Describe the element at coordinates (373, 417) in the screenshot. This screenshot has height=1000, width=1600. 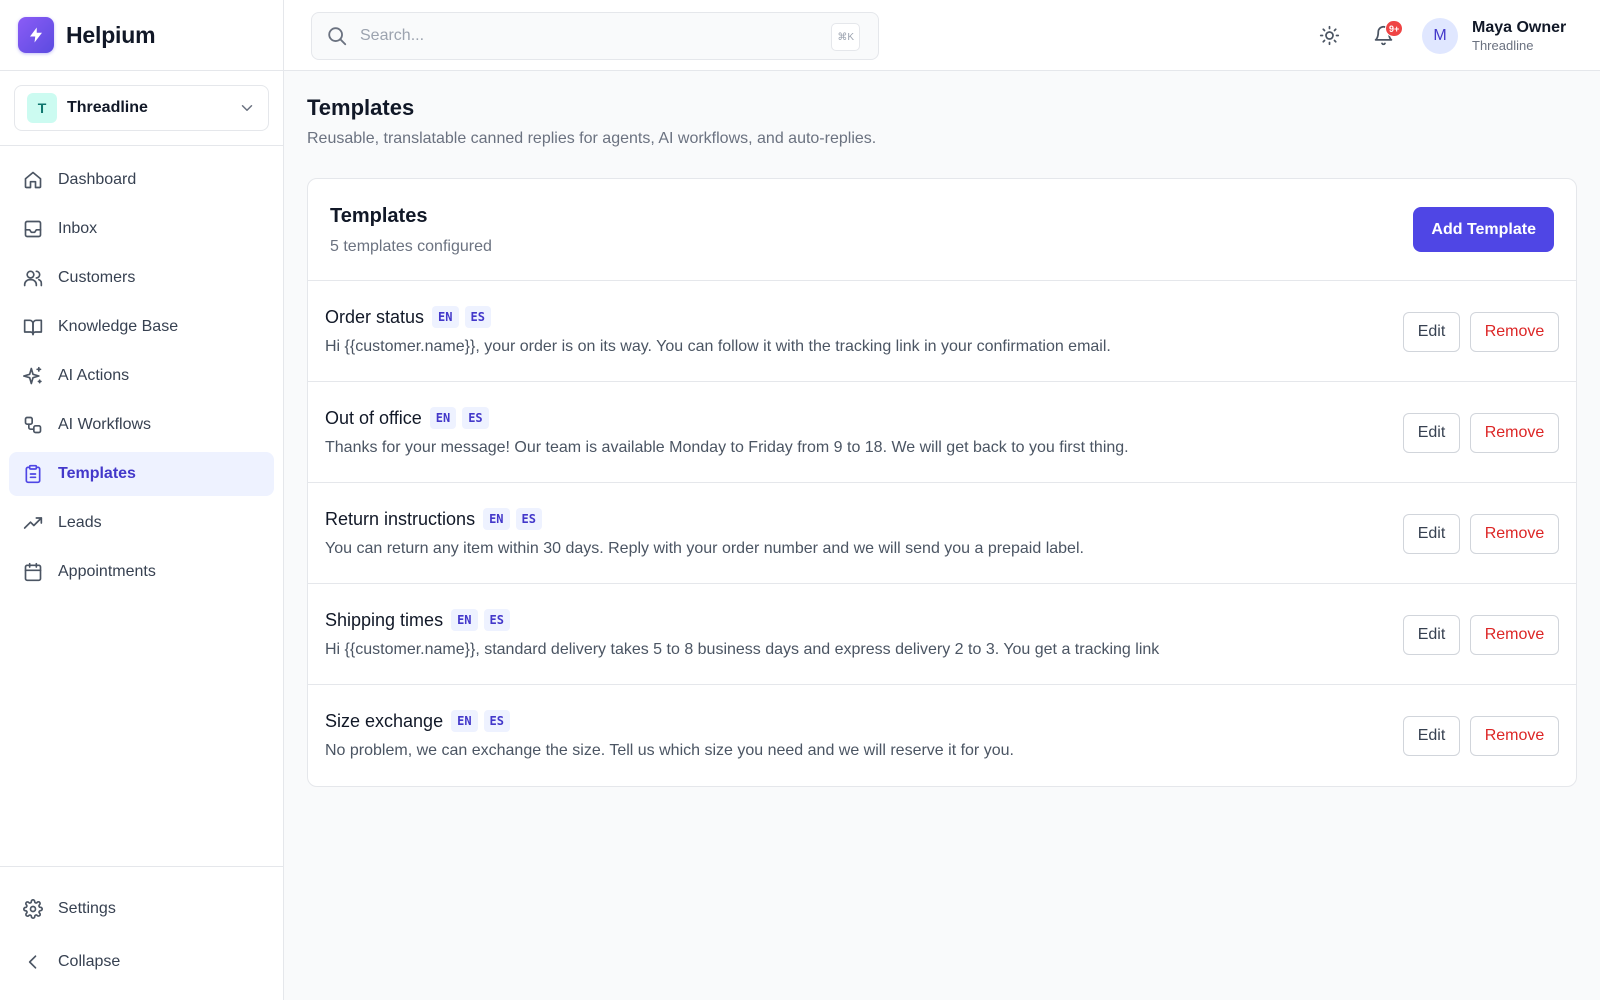
I see `template-name: Out of office` at that location.